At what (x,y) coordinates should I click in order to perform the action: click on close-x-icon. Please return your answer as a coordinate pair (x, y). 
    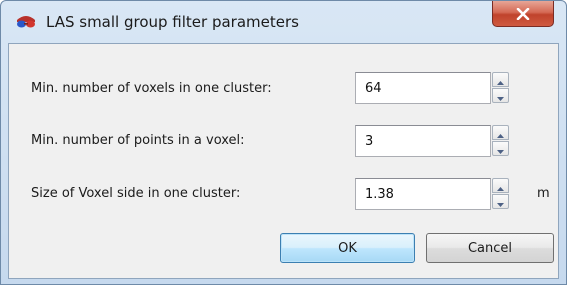
    Looking at the image, I should click on (523, 13).